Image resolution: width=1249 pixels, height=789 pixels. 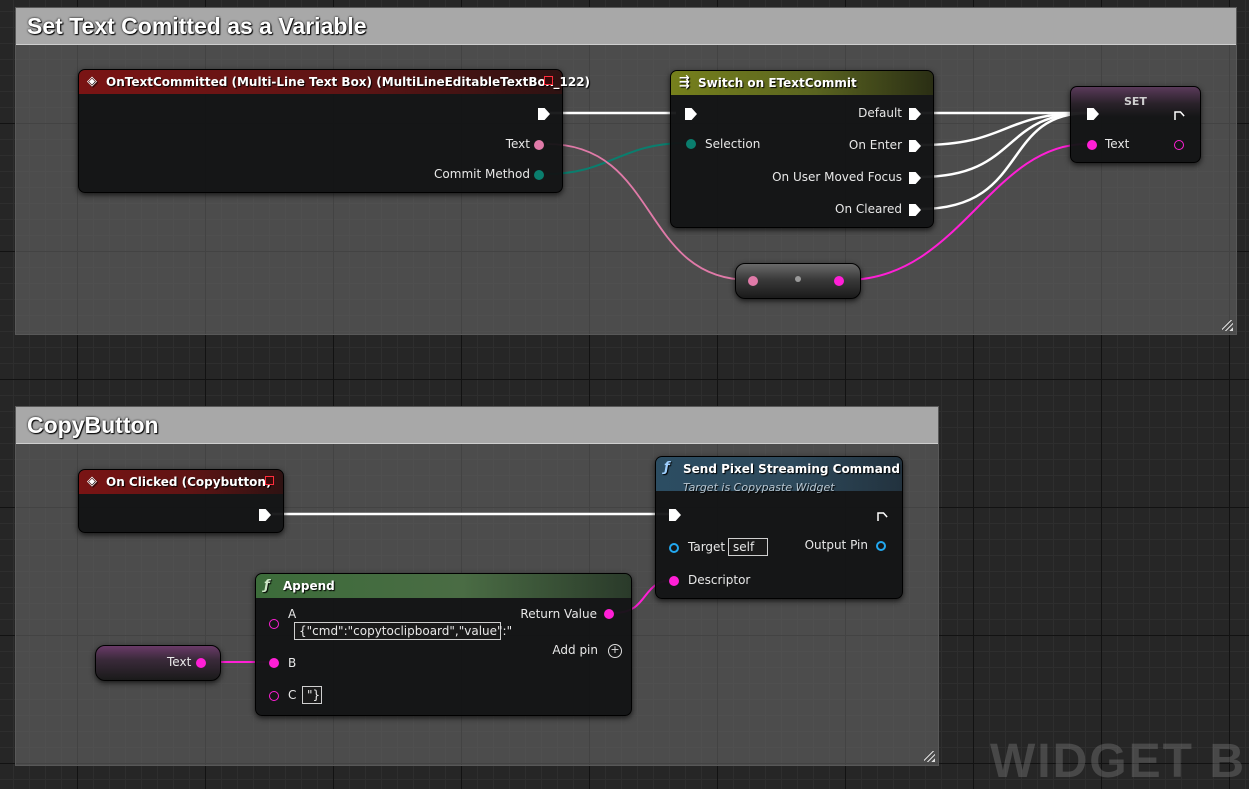 I want to click on reroute-dot-icon, so click(x=798, y=279).